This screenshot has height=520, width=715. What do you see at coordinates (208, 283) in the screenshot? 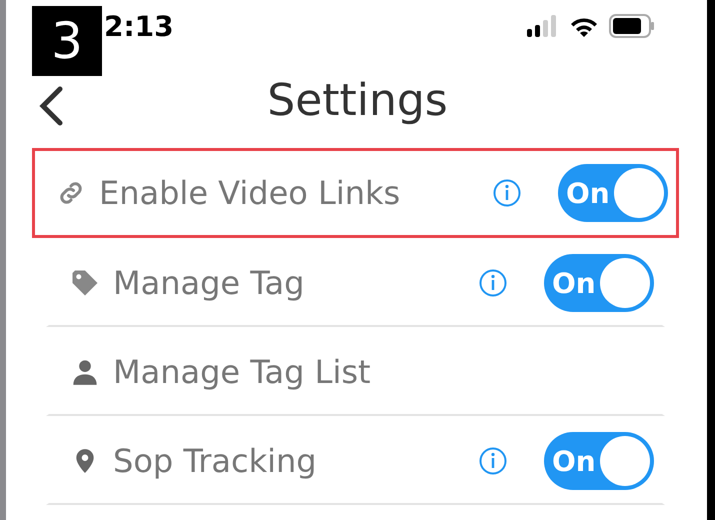
I see `setting-label: Manage Tag` at bounding box center [208, 283].